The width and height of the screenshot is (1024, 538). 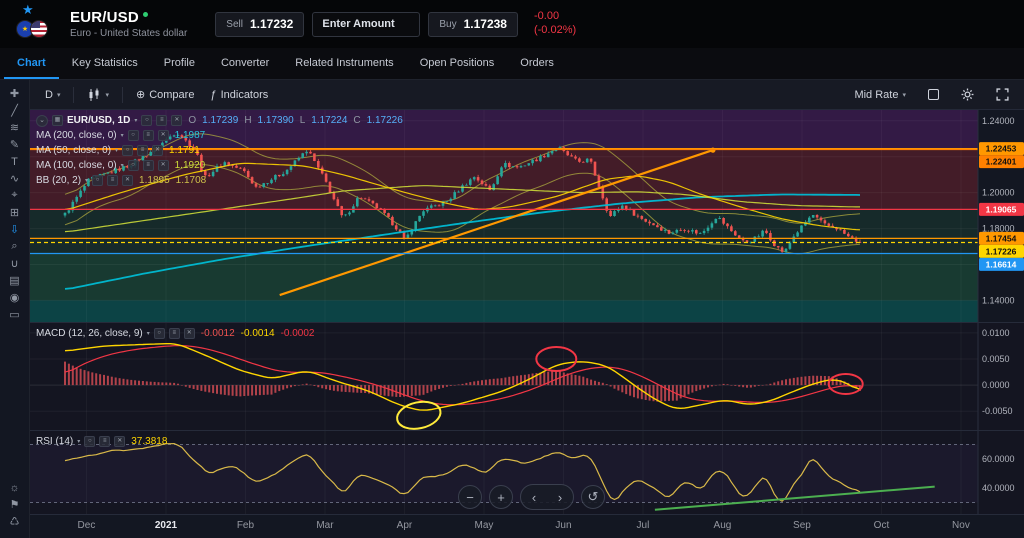 What do you see at coordinates (366, 24) in the screenshot?
I see `amount-input` at bounding box center [366, 24].